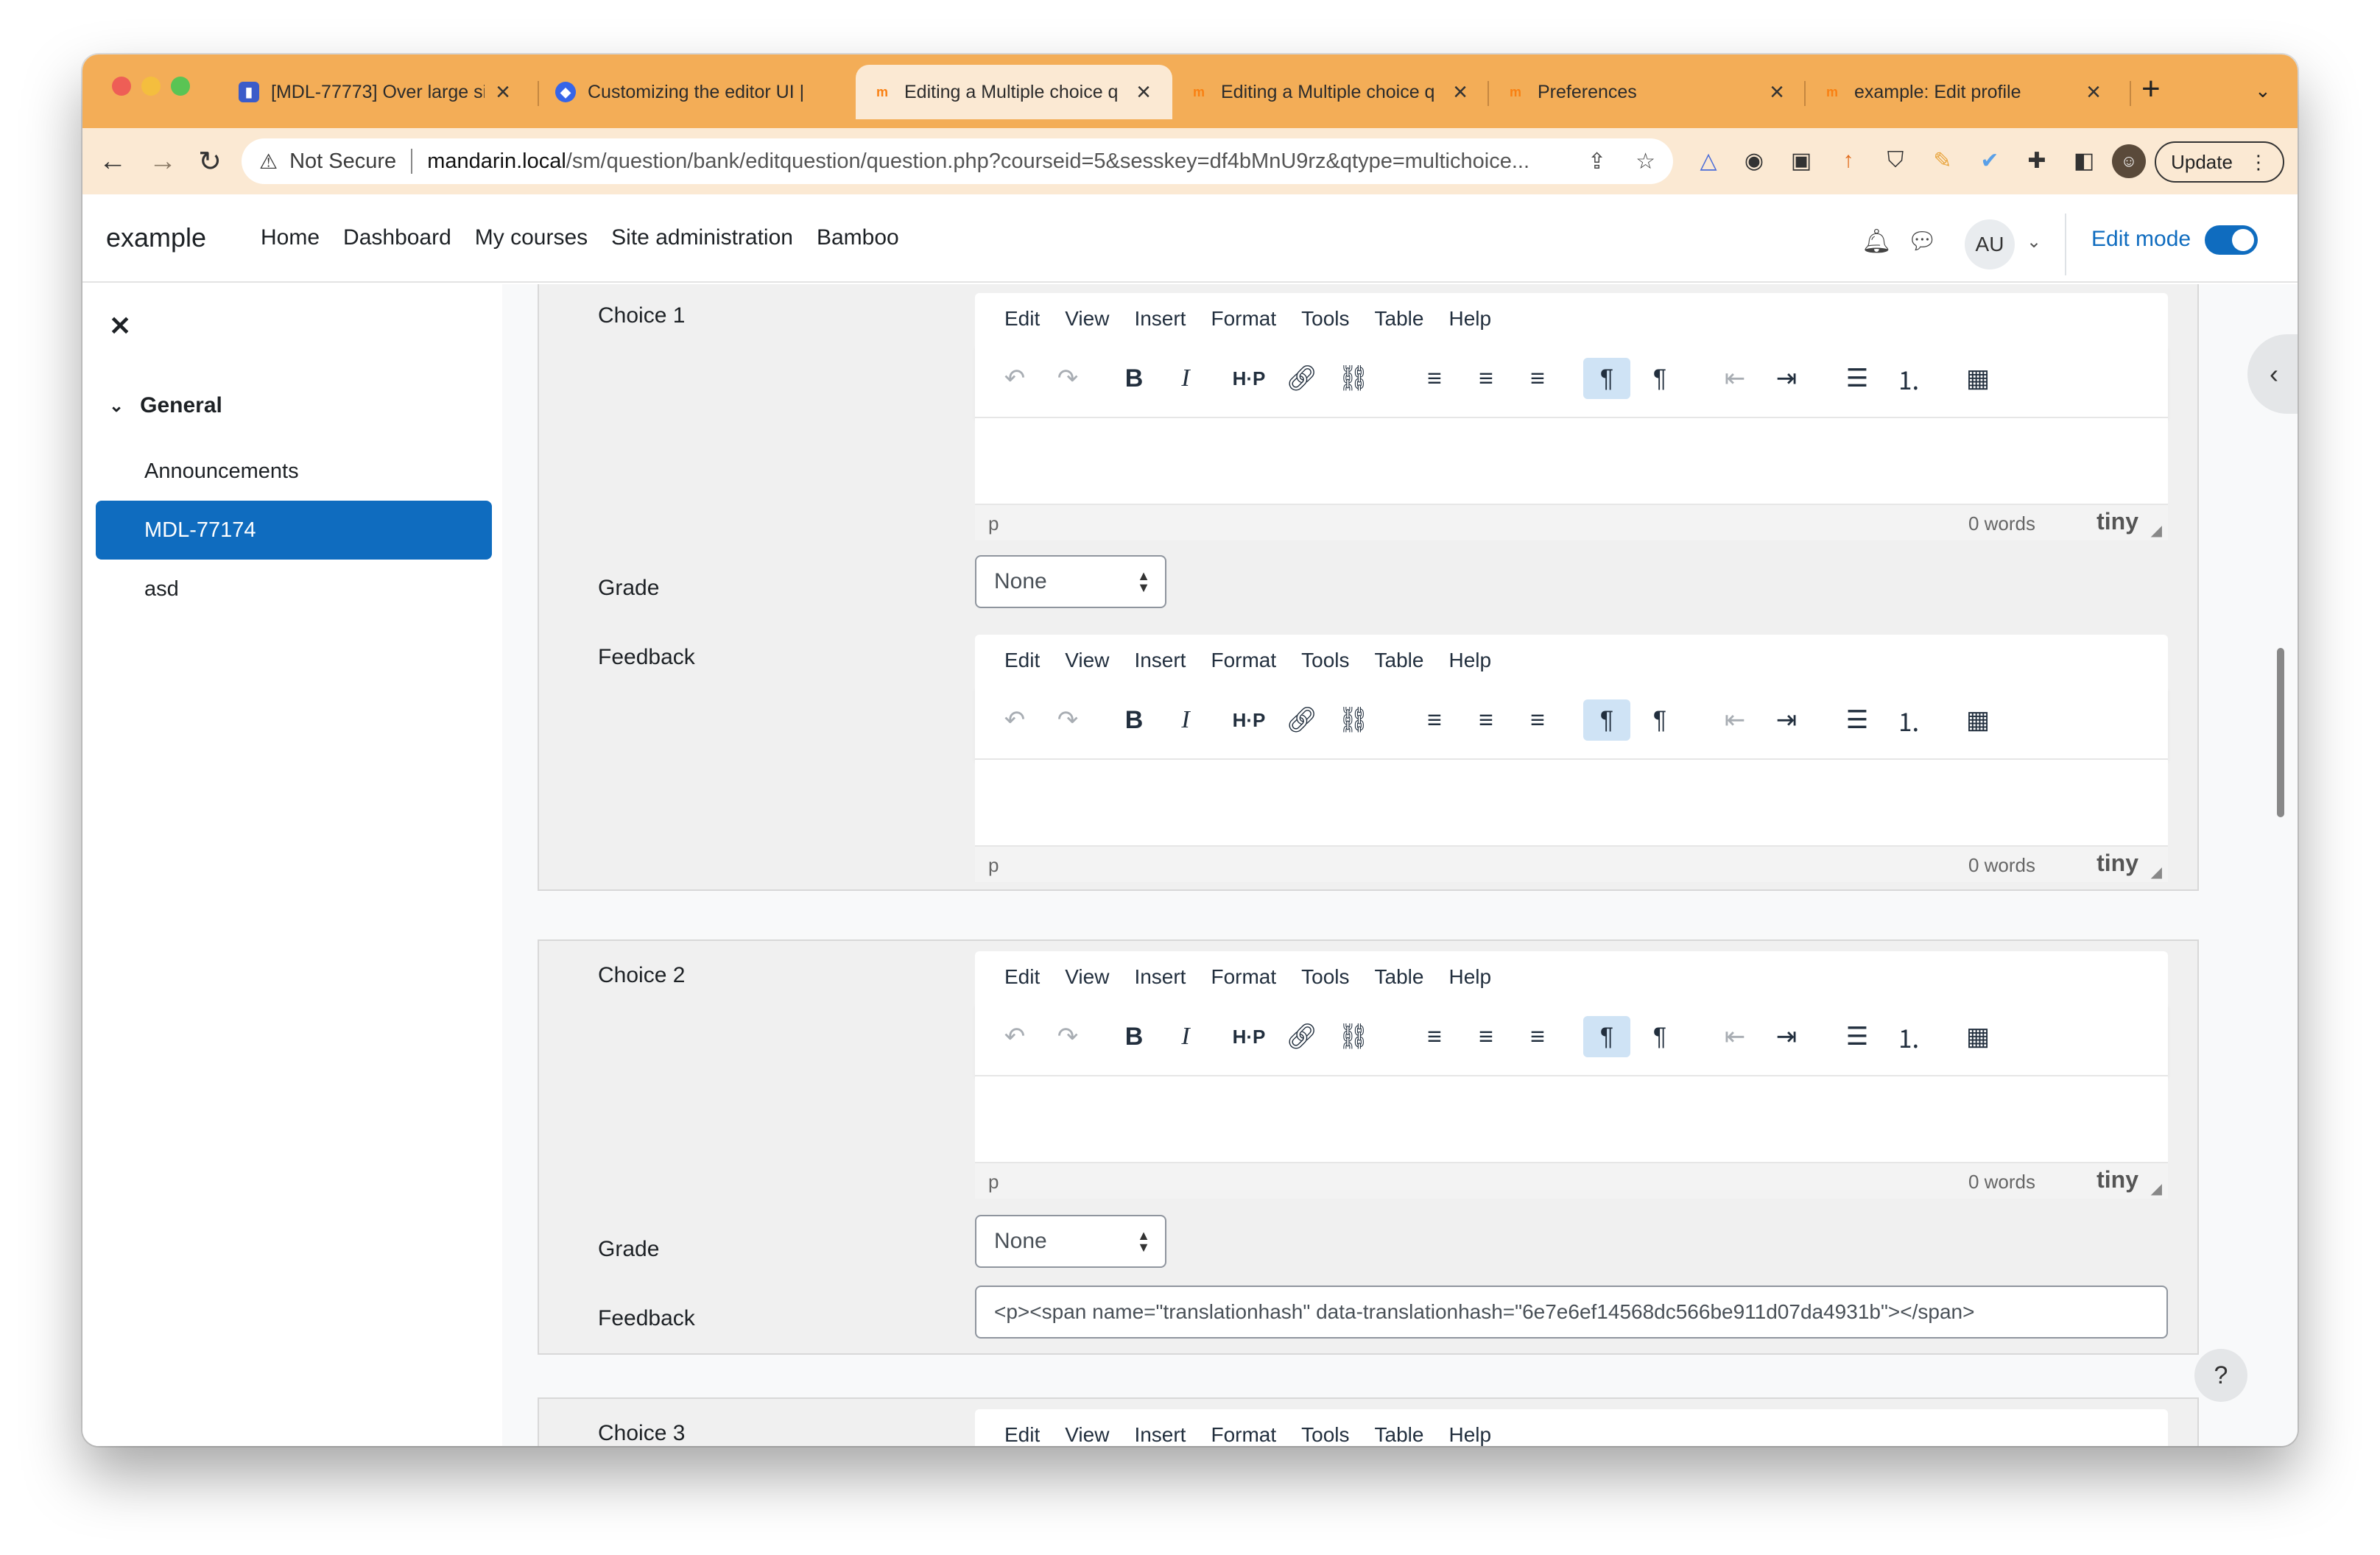 The image size is (2380, 1555). What do you see at coordinates (151, 87) in the screenshot?
I see `minimize-window-button` at bounding box center [151, 87].